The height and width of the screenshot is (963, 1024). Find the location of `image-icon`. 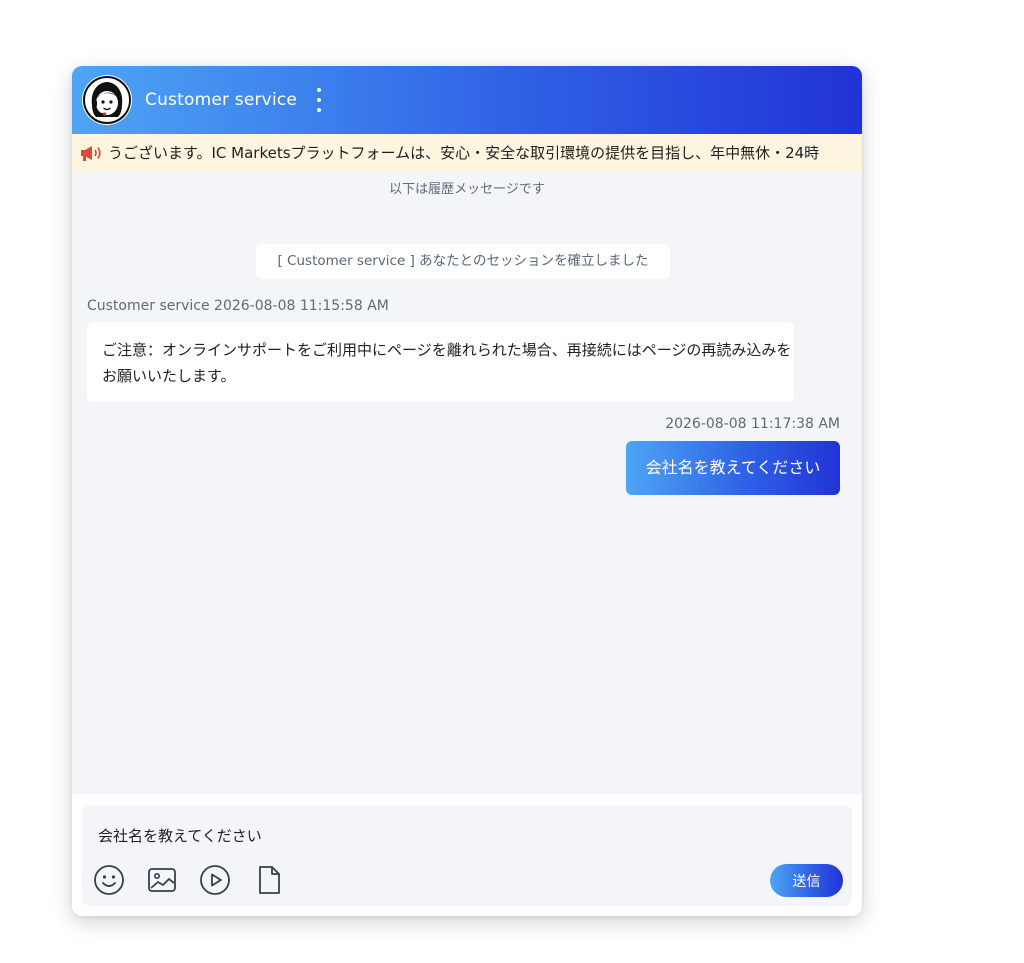

image-icon is located at coordinates (162, 880).